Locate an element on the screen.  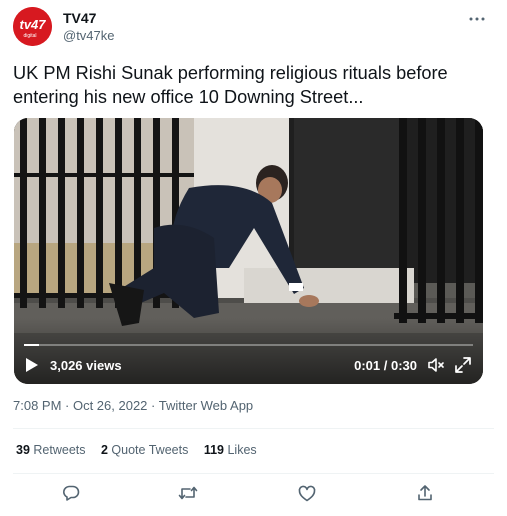
tweet-stats: 39 Retweets 2 Quote Tweets 119 Likes is located at coordinates (142, 450).